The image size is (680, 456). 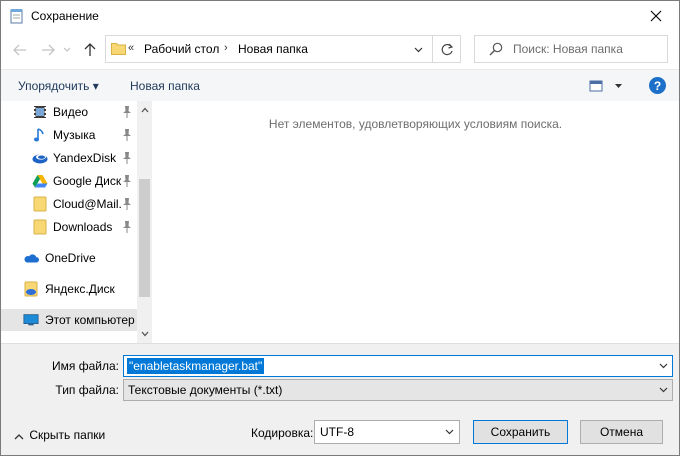 I want to click on nav-item-cloud-mail: Cloud@Mail., so click(x=69, y=204).